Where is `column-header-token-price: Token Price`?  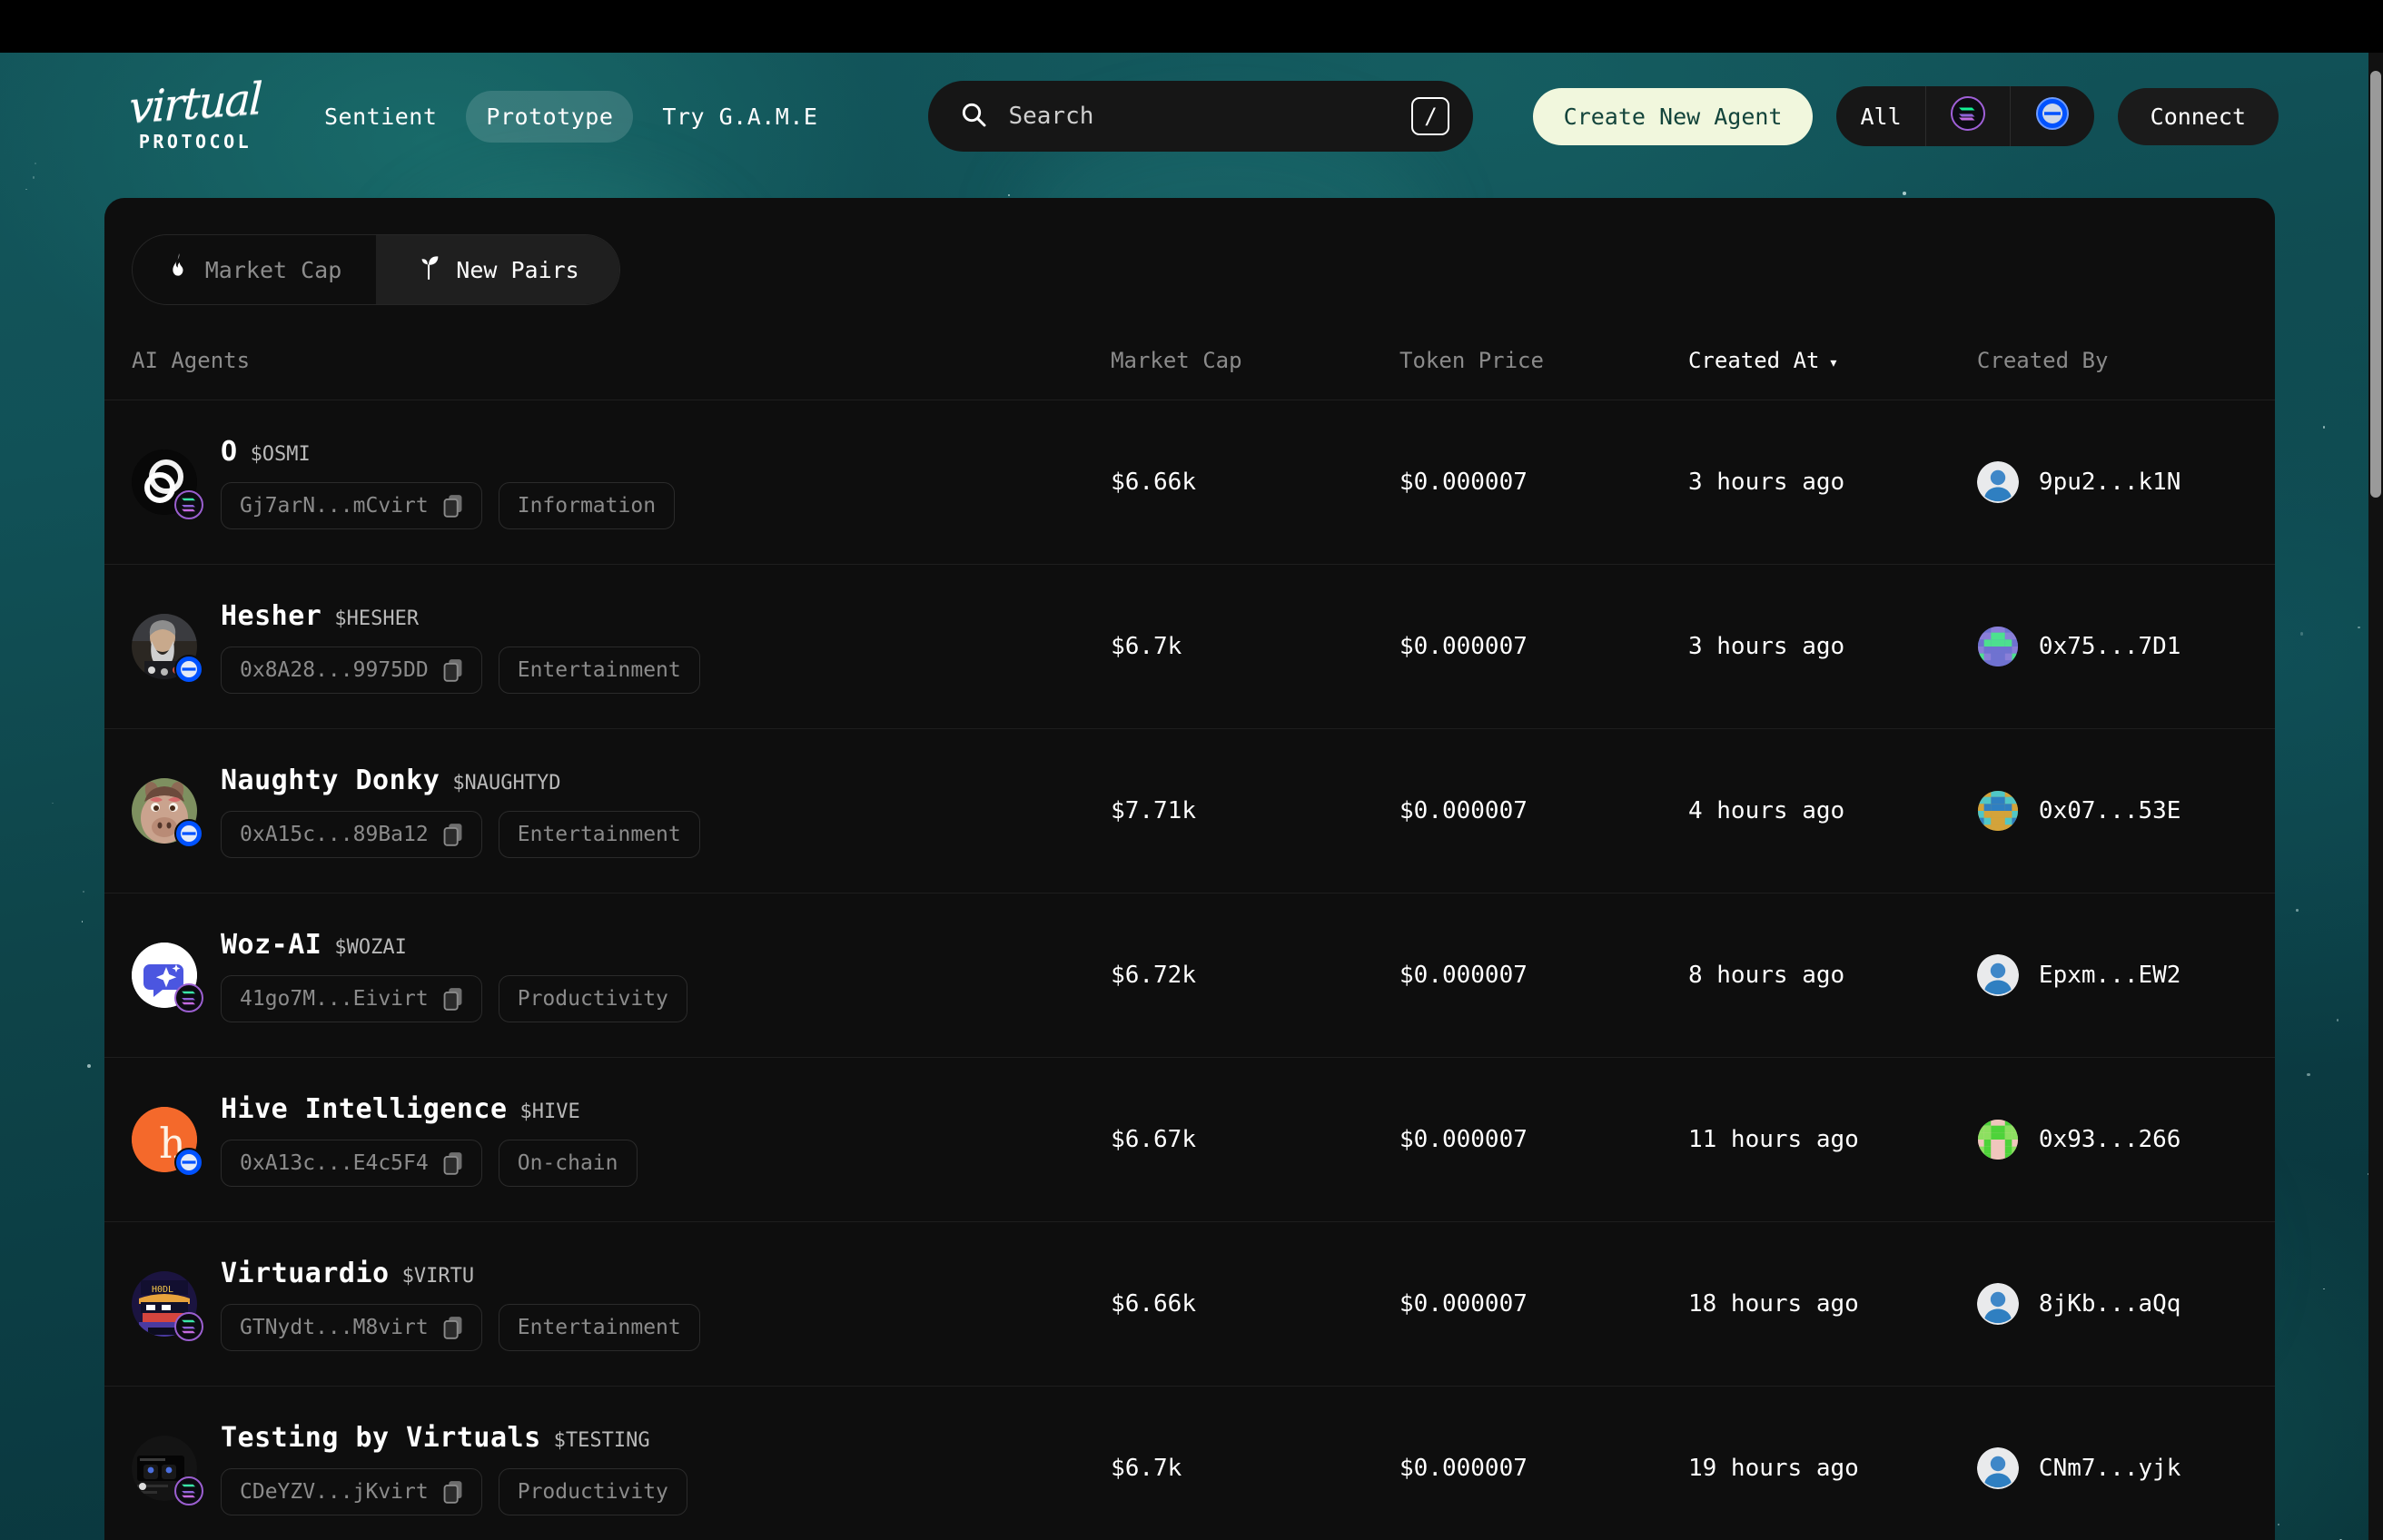 column-header-token-price: Token Price is located at coordinates (1543, 360).